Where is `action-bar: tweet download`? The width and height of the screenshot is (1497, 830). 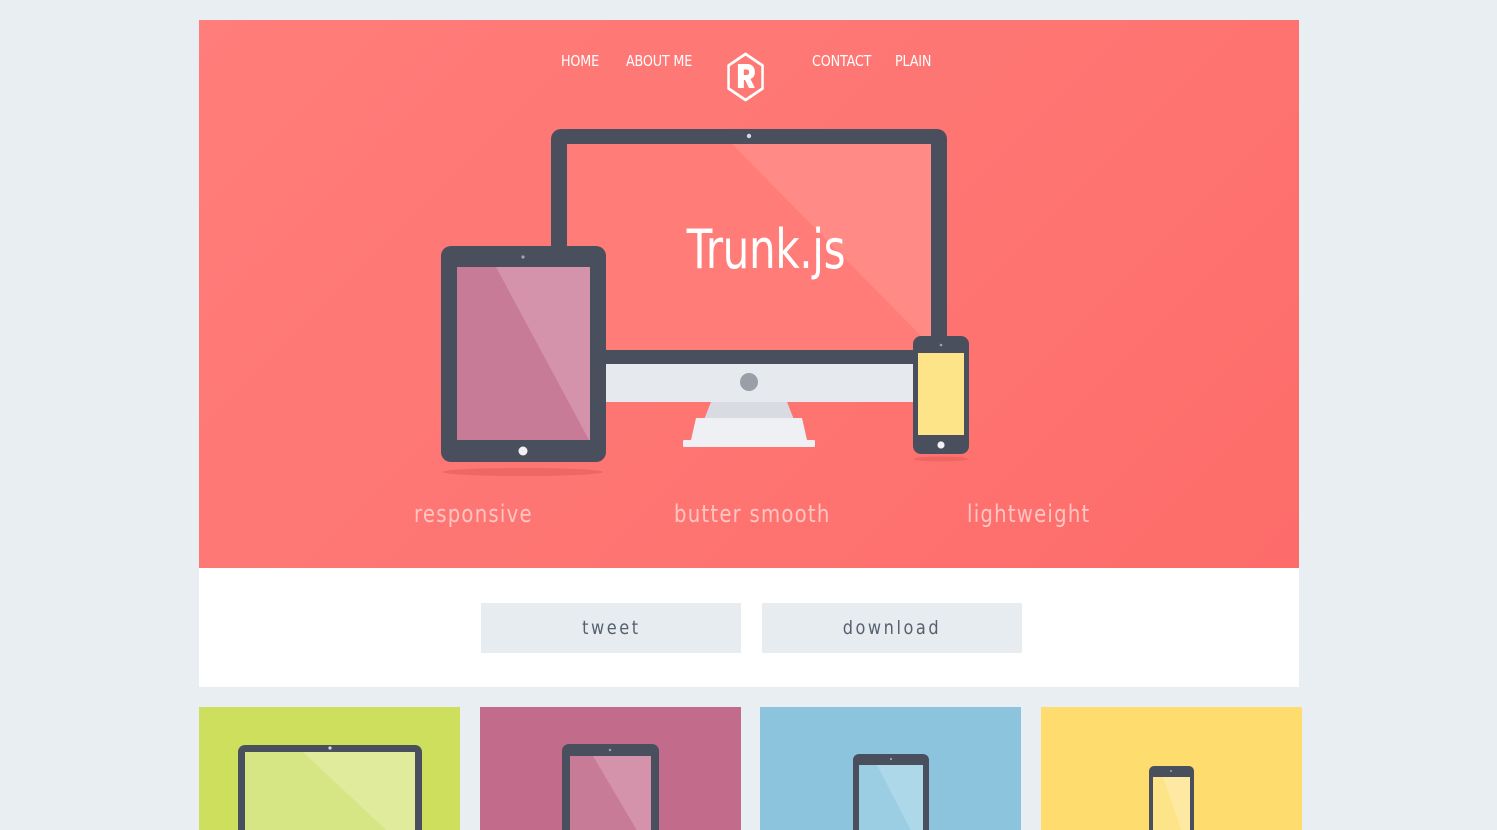
action-bar: tweet download is located at coordinates (749, 627).